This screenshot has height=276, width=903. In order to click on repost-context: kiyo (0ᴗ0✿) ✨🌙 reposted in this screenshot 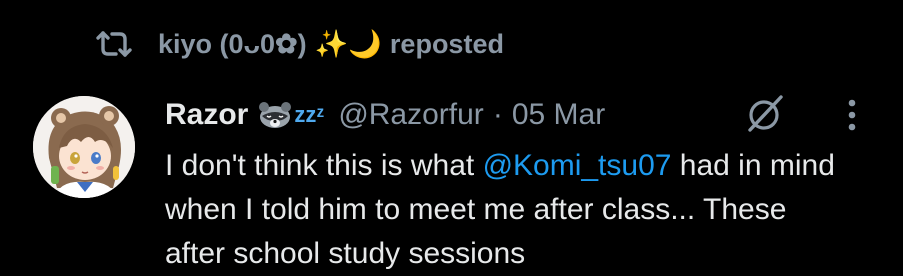, I will do `click(298, 44)`.